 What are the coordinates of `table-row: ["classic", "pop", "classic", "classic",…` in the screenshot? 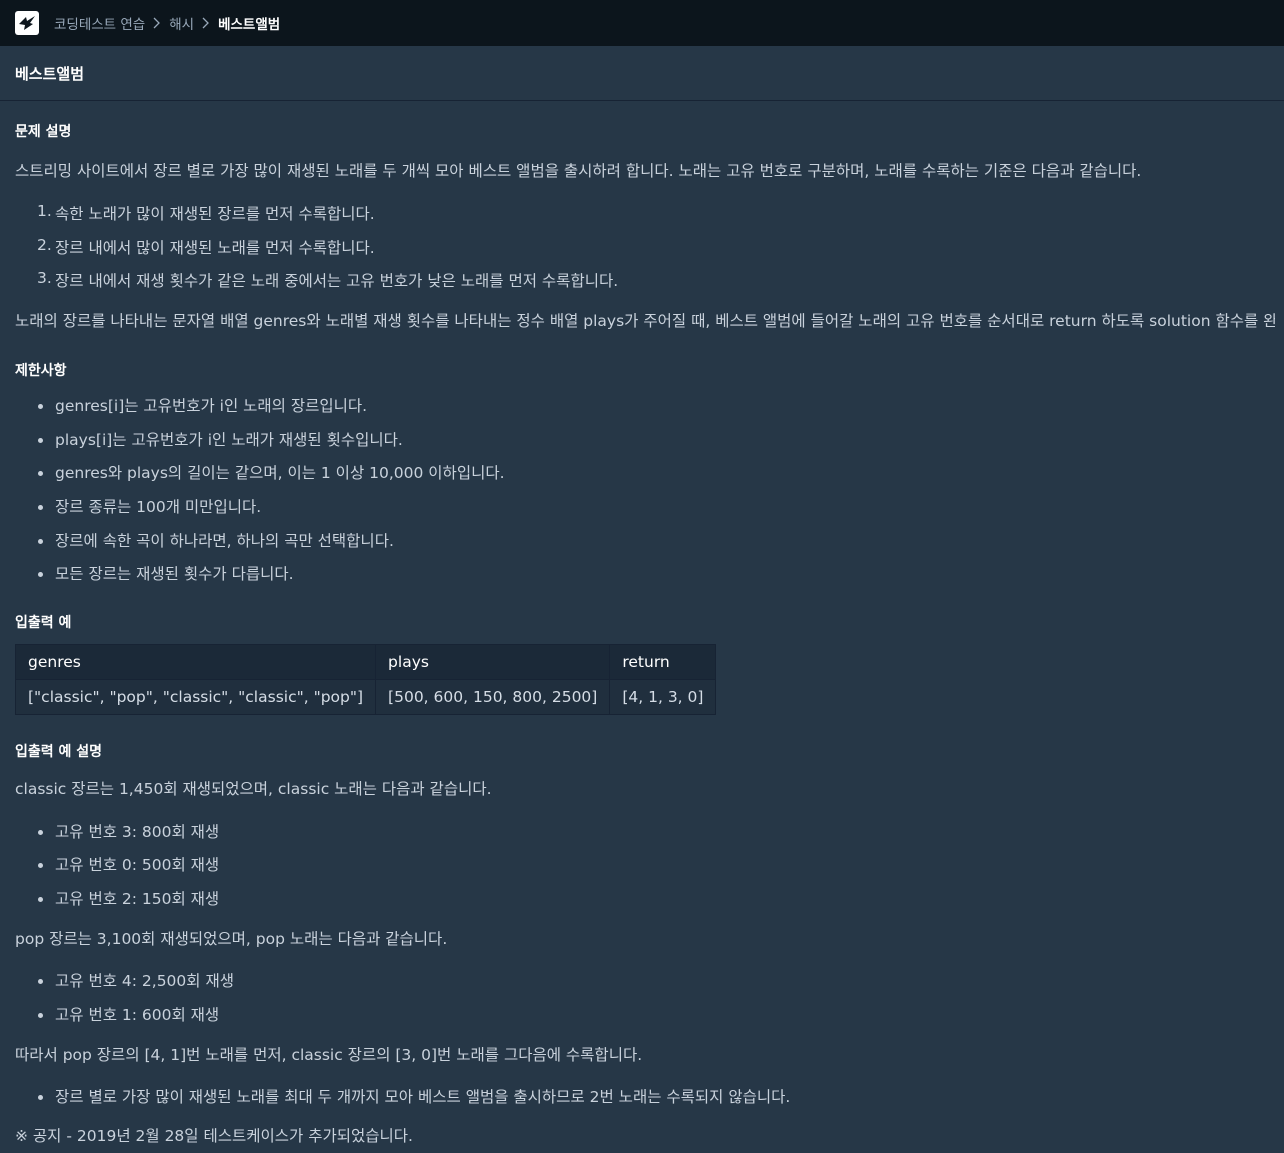 It's located at (365, 697).